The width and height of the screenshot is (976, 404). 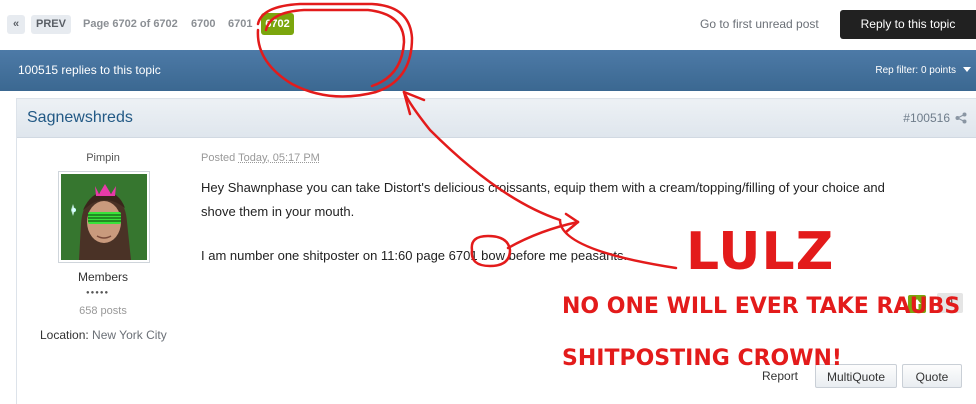 I want to click on annotation-line1: NO ONE WILL EVER TAKE RAUBS, so click(x=761, y=306).